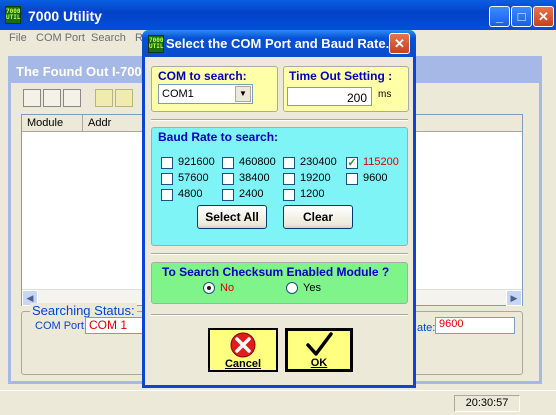 This screenshot has height=415, width=556. What do you see at coordinates (218, 137) in the screenshot?
I see `baud-group-label: Baud Rate to search:` at bounding box center [218, 137].